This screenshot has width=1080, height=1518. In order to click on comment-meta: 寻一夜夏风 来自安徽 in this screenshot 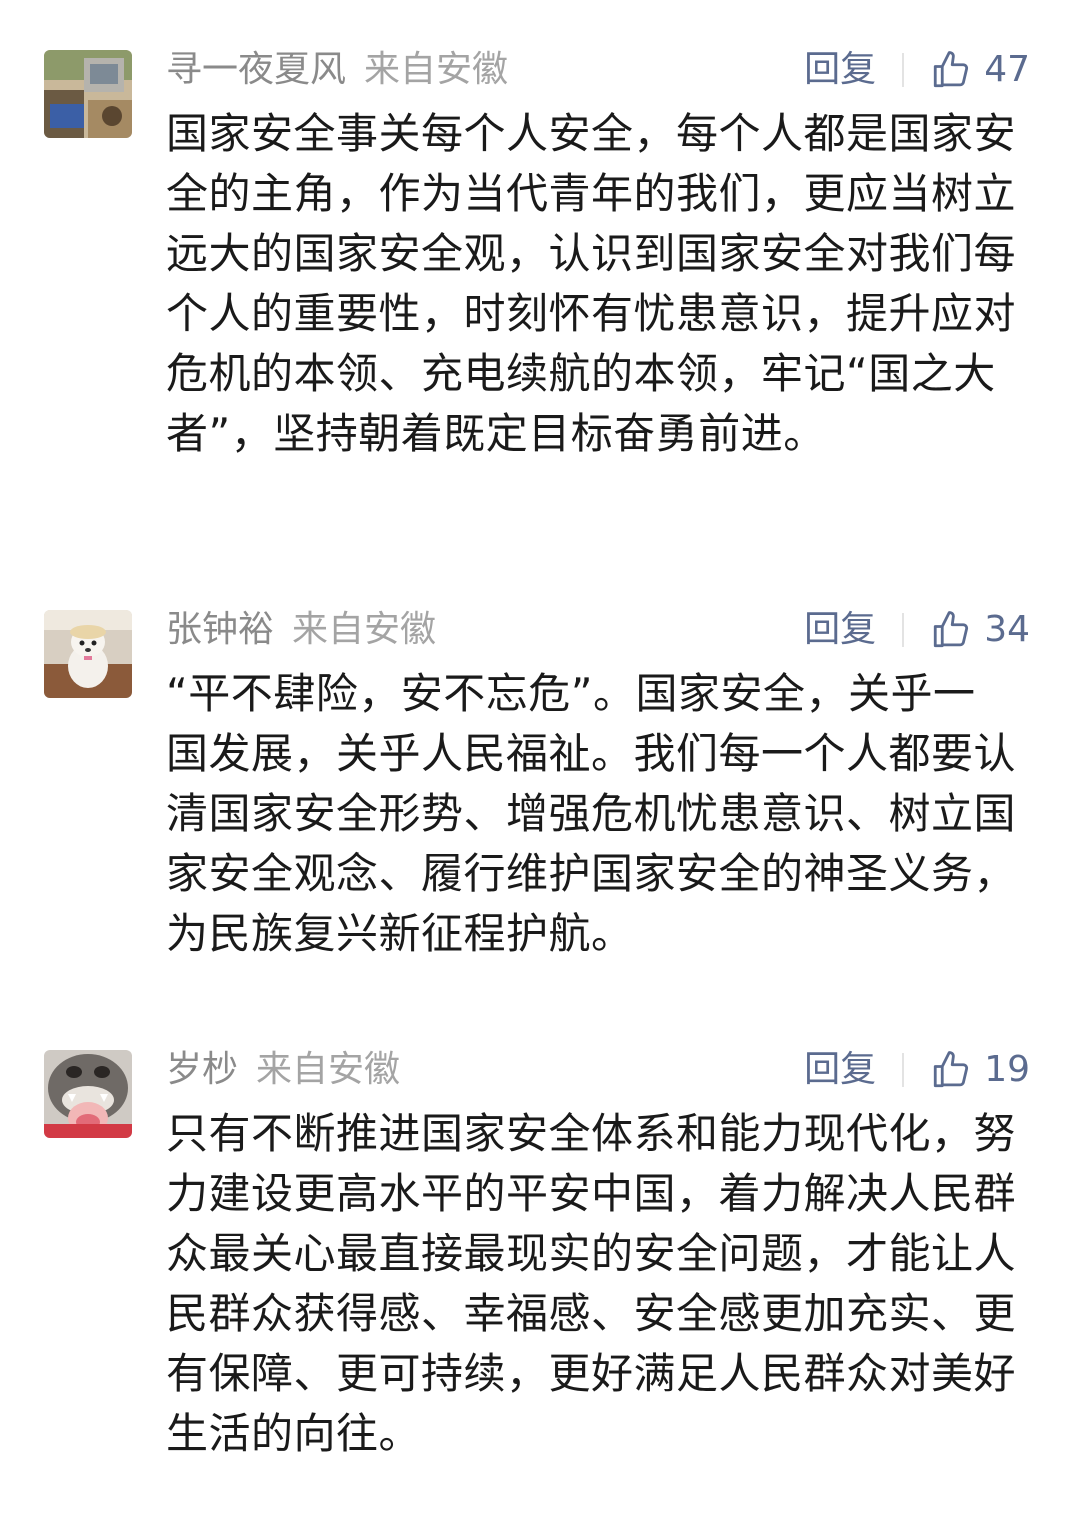, I will do `click(337, 70)`.